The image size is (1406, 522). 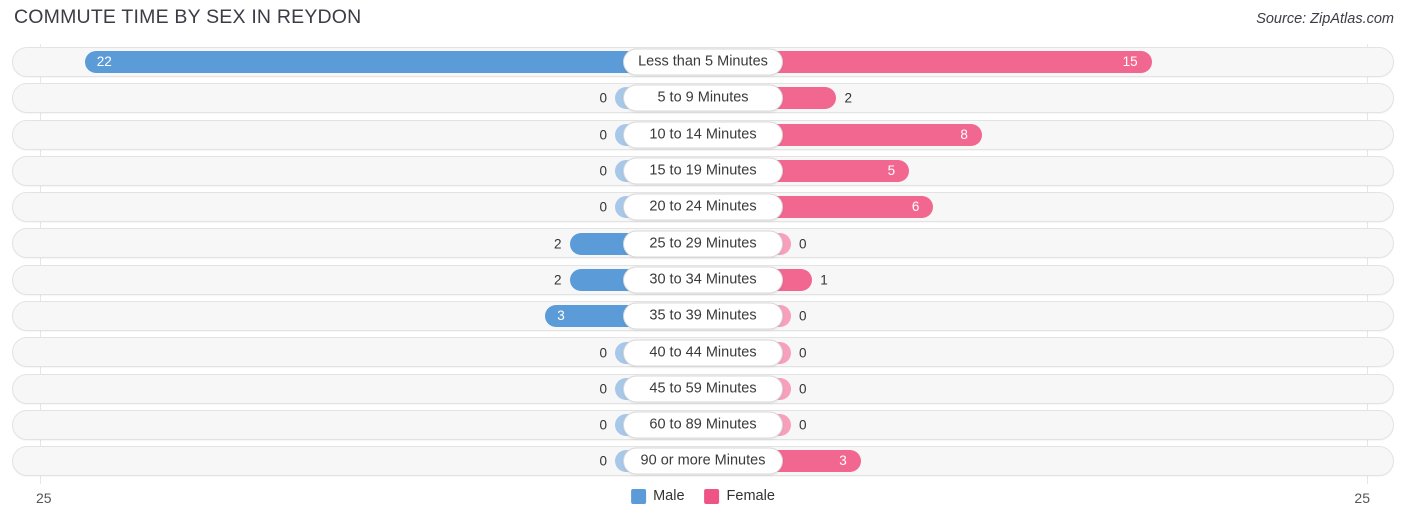 I want to click on category-label: 45 to 59 Minutes, so click(x=703, y=389).